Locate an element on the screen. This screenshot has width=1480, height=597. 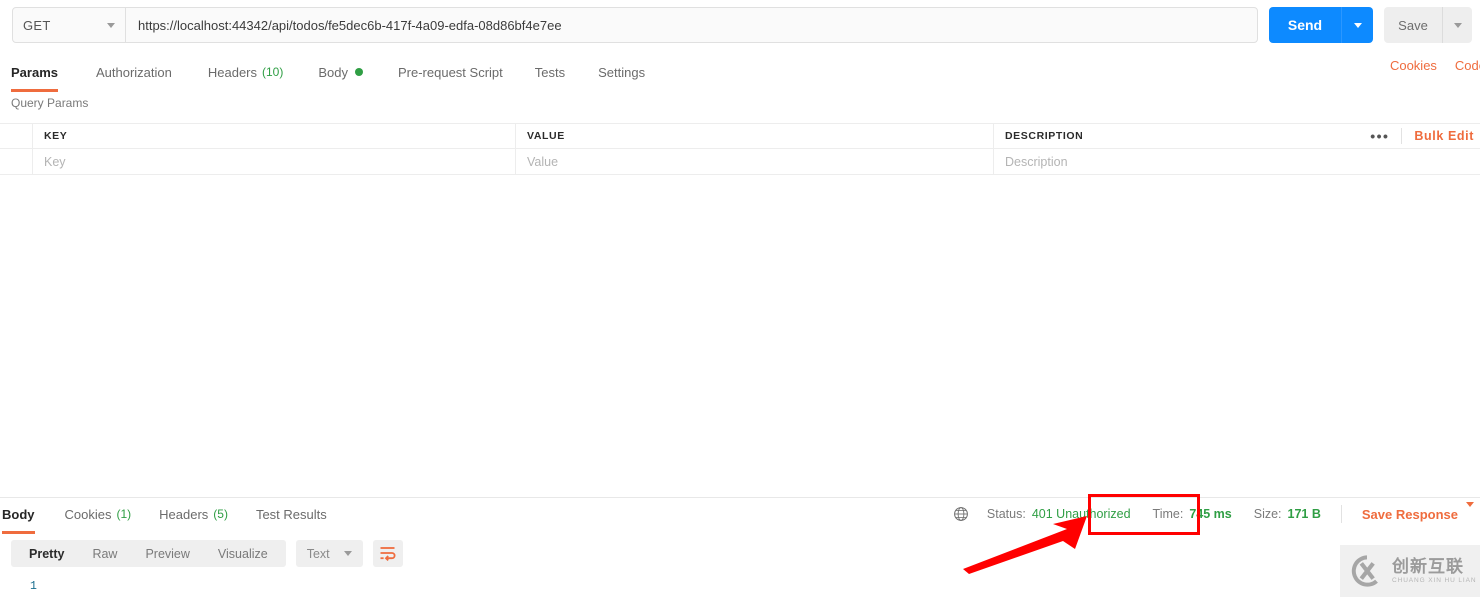
cookies-link: Cookies is located at coordinates (1413, 65).